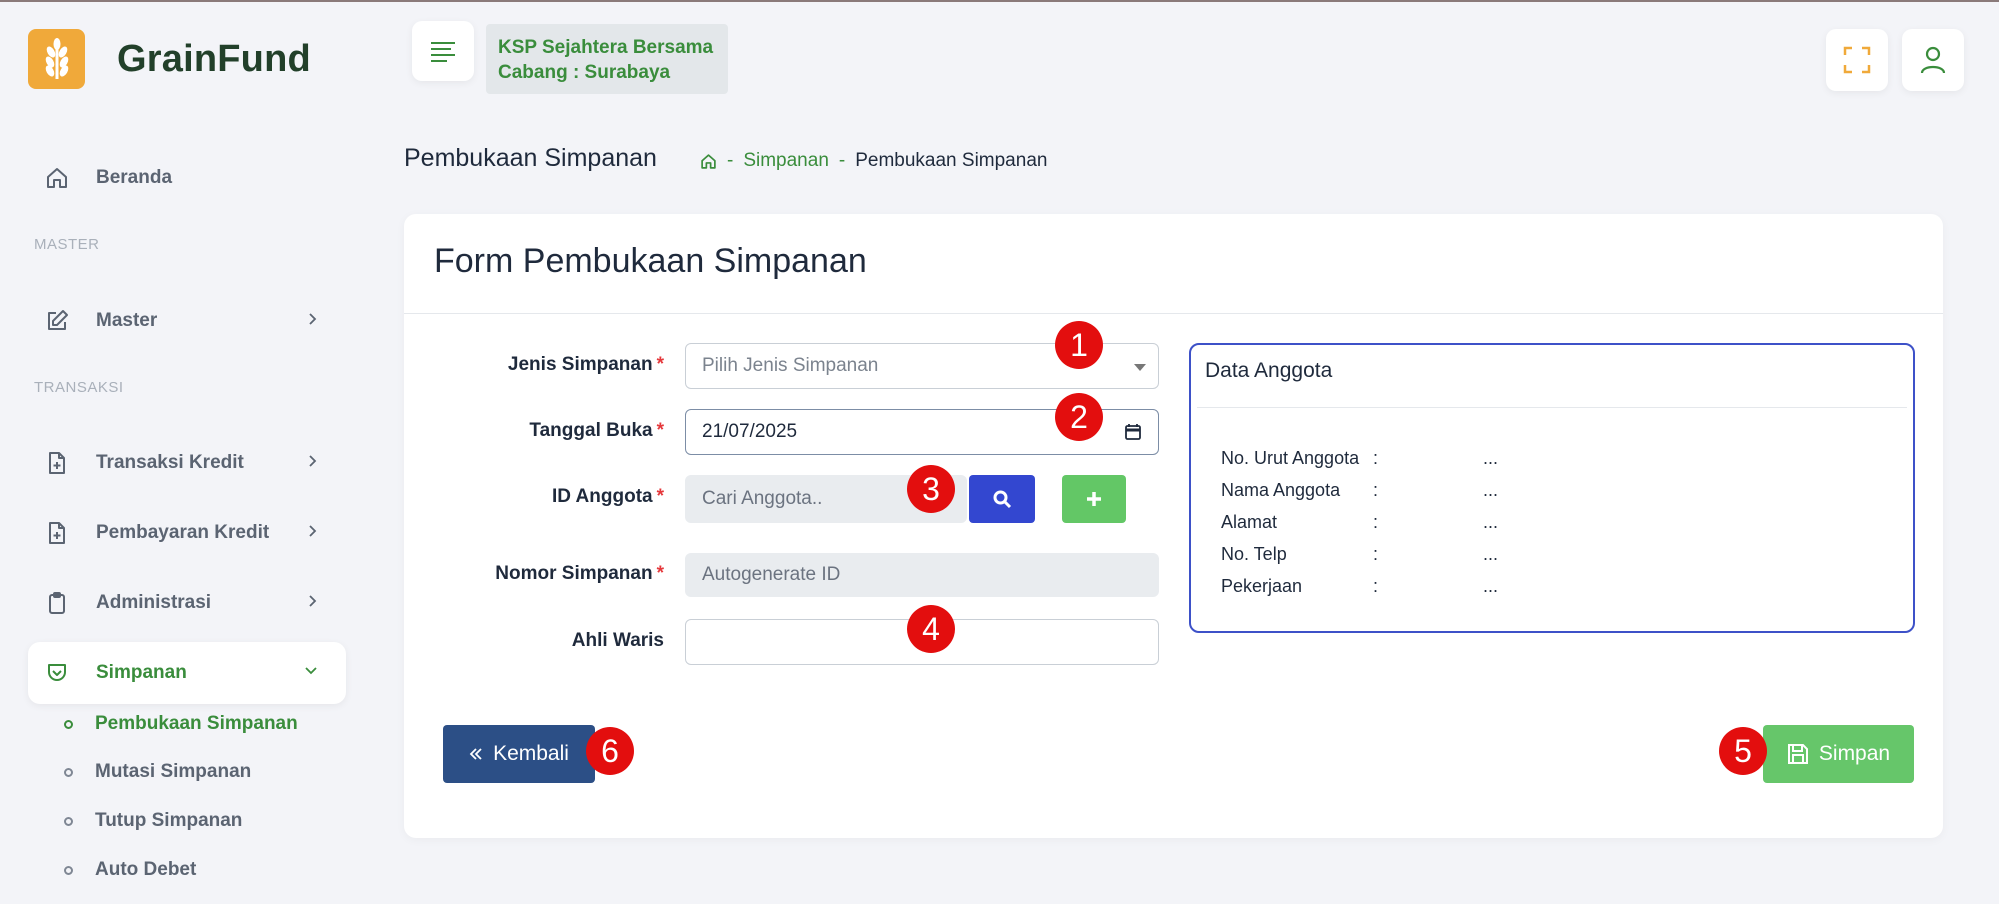 The height and width of the screenshot is (904, 1999). I want to click on label-text: ID Anggota, so click(602, 496).